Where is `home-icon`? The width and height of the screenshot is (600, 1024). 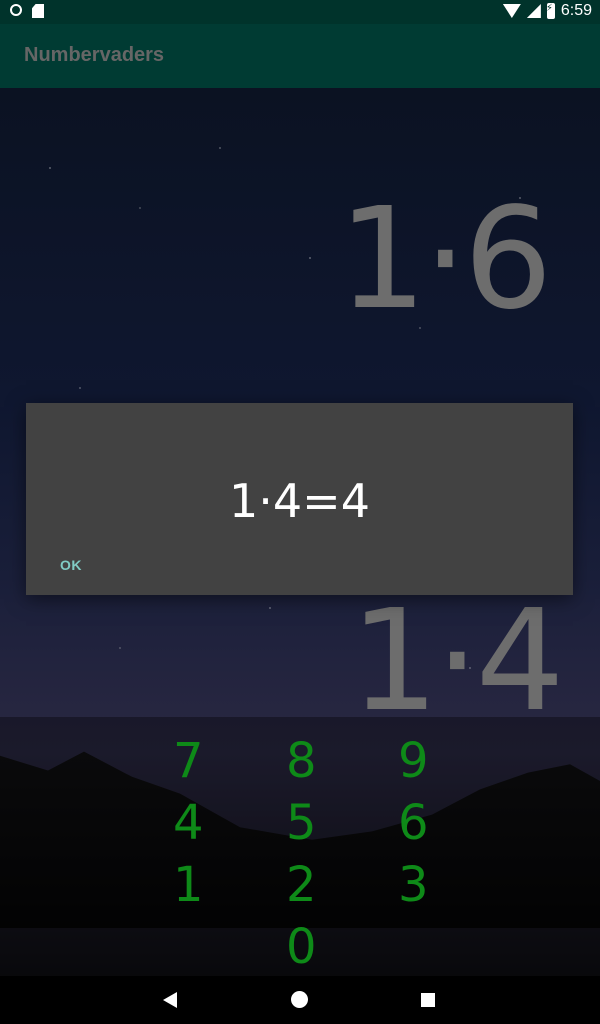
home-icon is located at coordinates (299, 999).